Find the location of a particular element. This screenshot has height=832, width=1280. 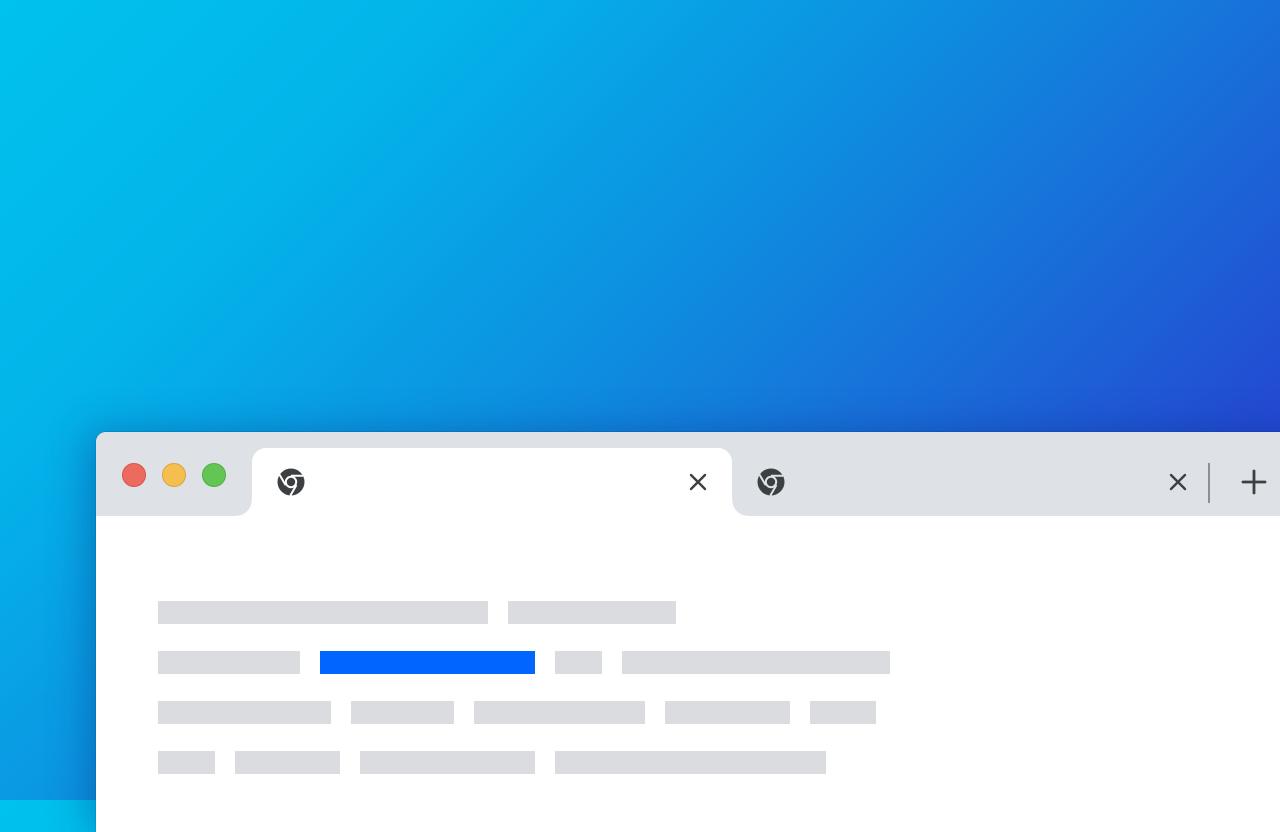

plus-icon is located at coordinates (1254, 482).